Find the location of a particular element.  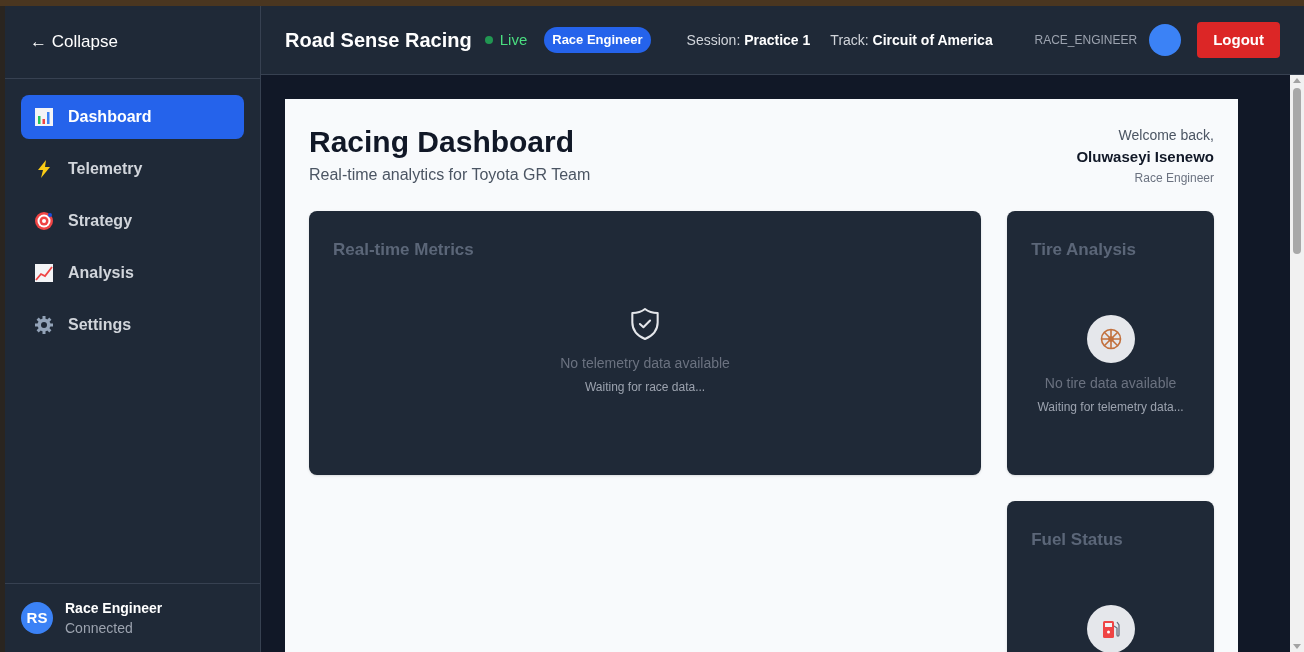

page-subtitle: Real-time analytics for Toyota GR Team is located at coordinates (450, 175).